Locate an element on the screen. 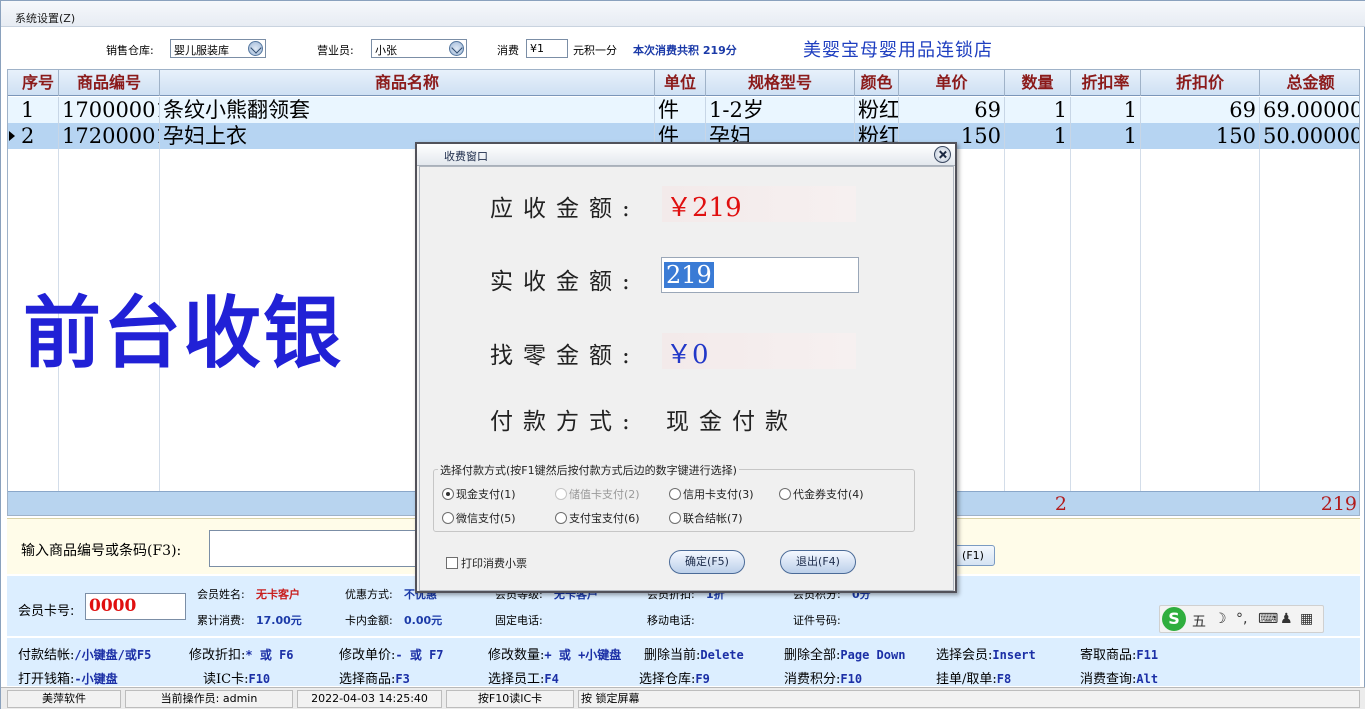  shortcut-label: 消费积分: is located at coordinates (812, 679).